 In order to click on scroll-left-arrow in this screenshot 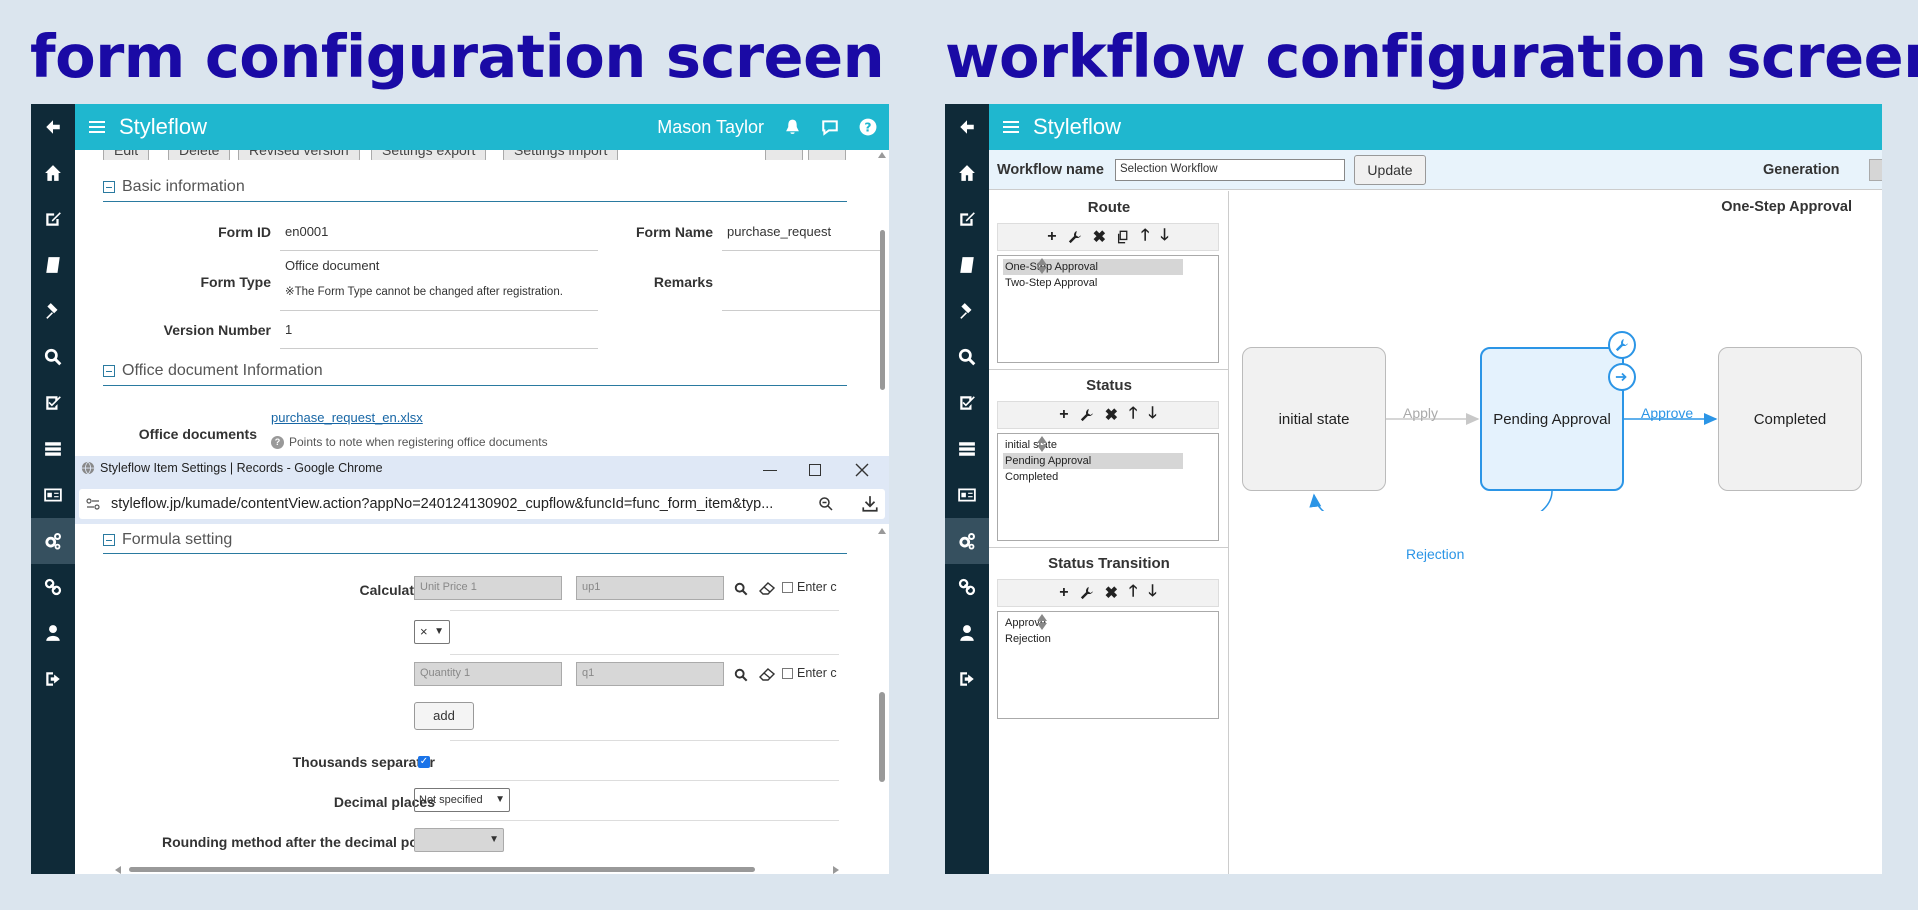, I will do `click(118, 870)`.